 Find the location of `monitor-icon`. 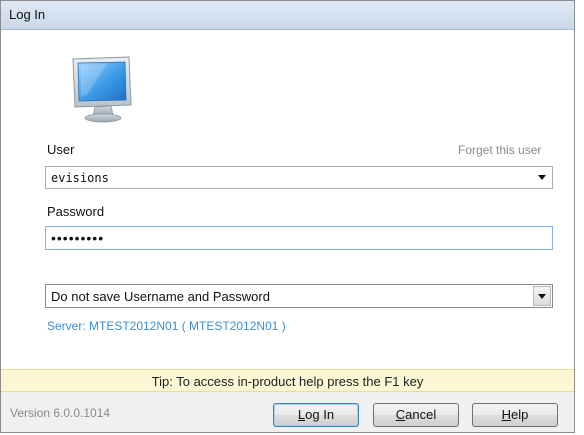

monitor-icon is located at coordinates (102, 90).